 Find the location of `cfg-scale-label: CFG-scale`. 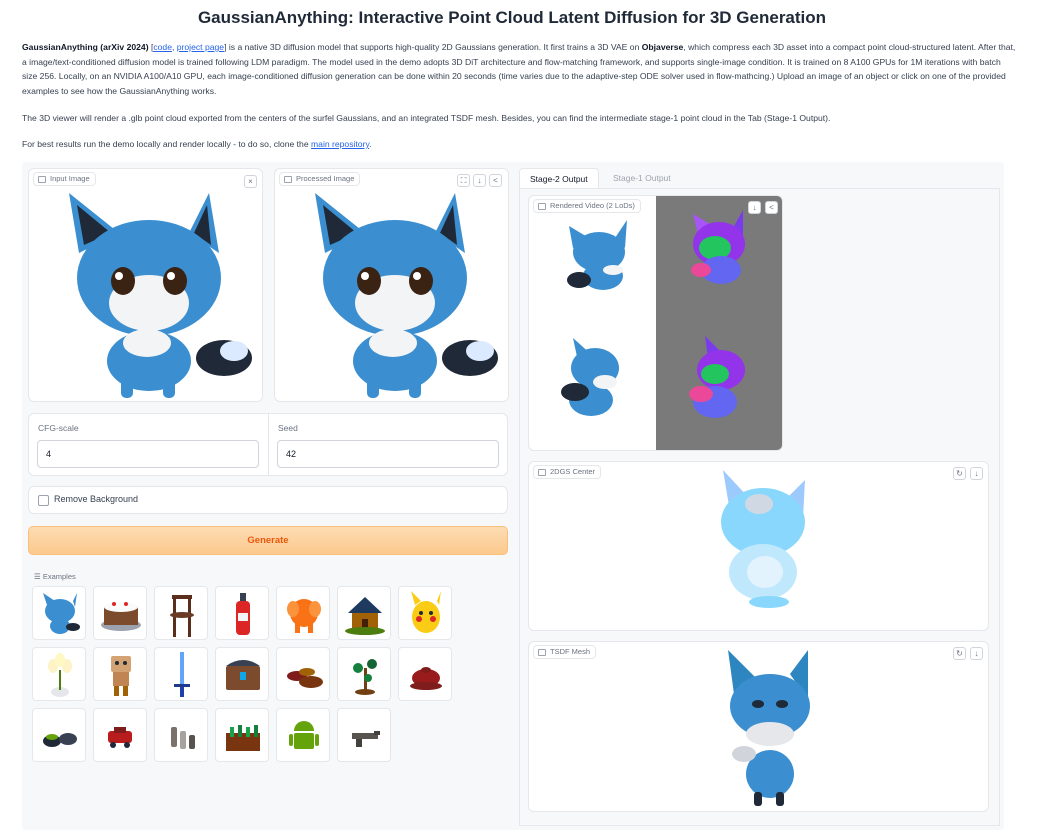

cfg-scale-label: CFG-scale is located at coordinates (58, 428).